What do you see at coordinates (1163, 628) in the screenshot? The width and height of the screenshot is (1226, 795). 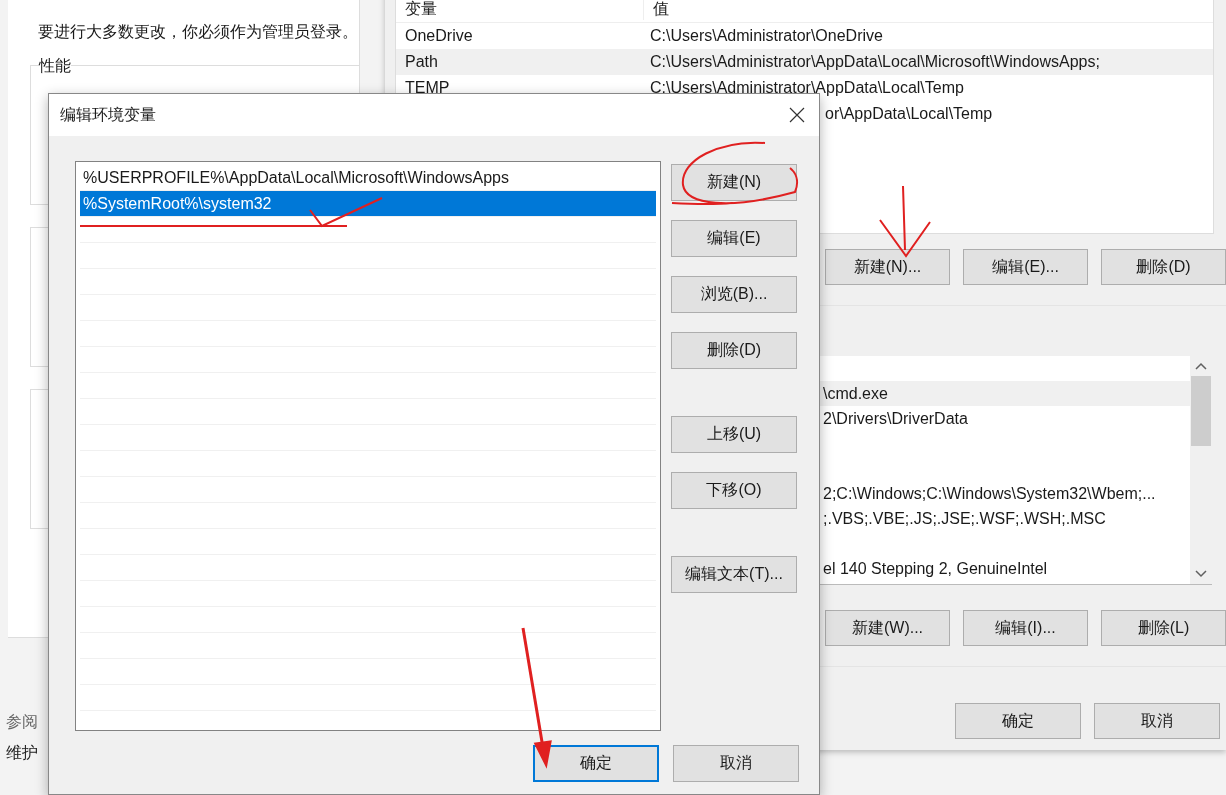 I see `button: 删除(L)` at bounding box center [1163, 628].